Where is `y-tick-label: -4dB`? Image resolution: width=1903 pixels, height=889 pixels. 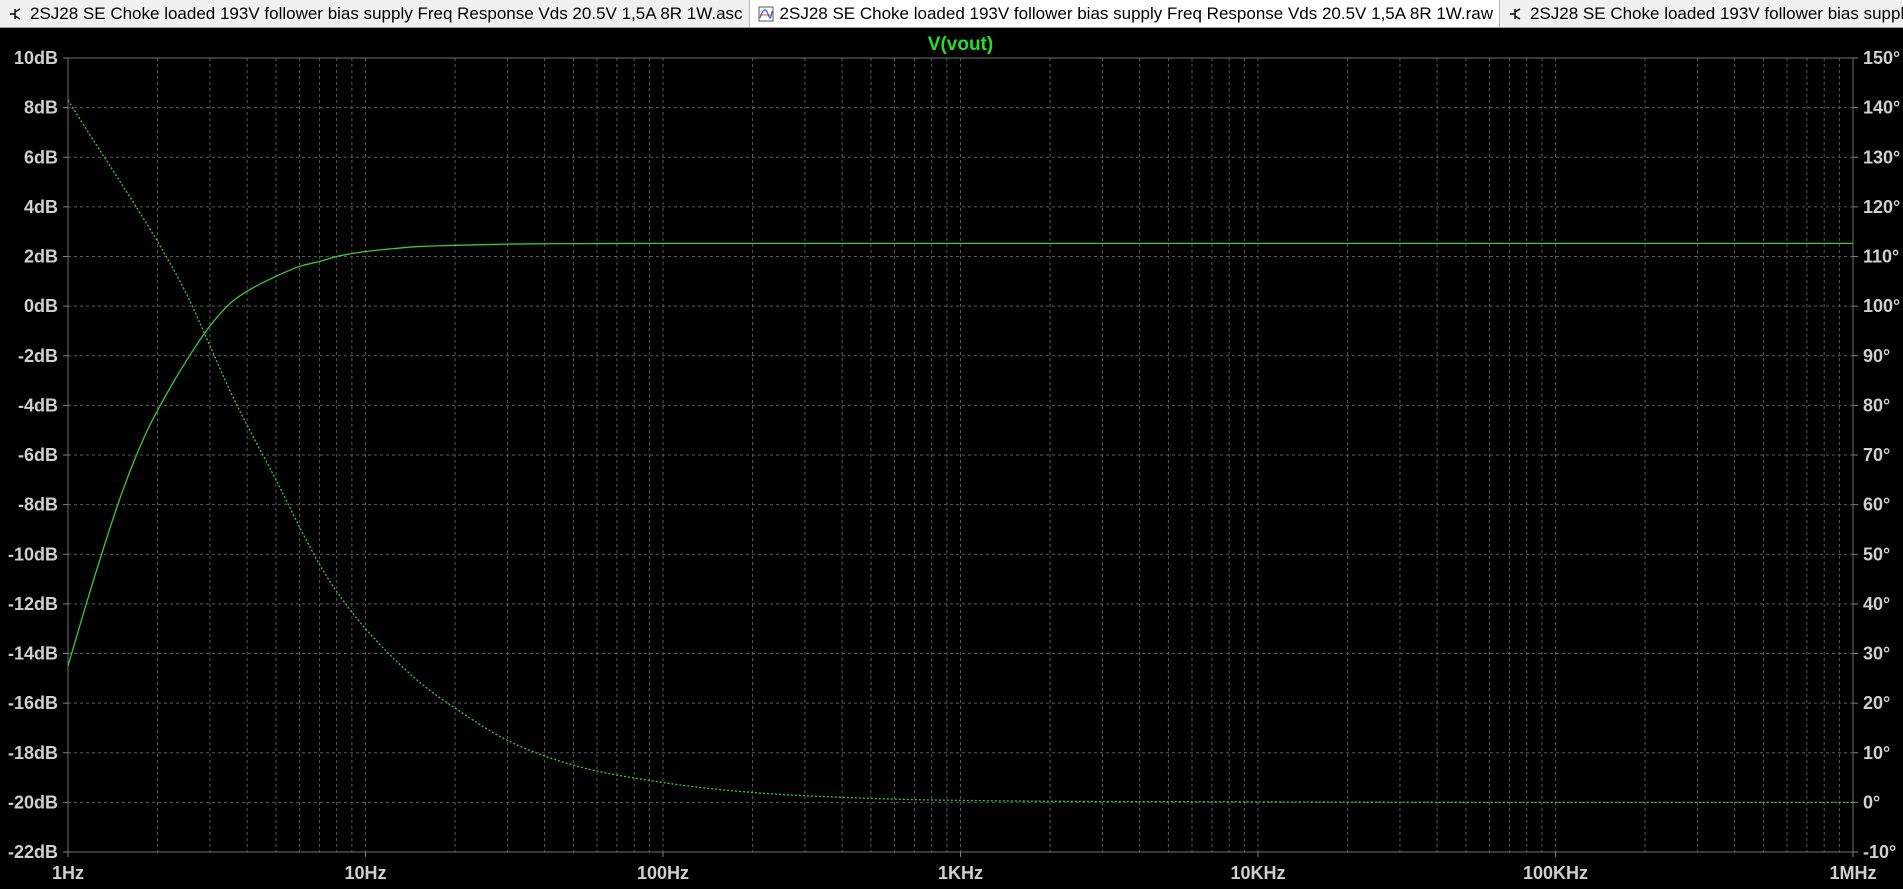
y-tick-label: -4dB is located at coordinates (38, 405).